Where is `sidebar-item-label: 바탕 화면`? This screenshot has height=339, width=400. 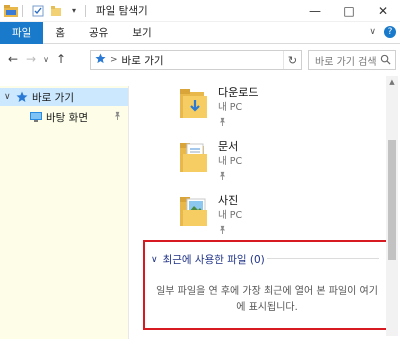
sidebar-item-label: 바탕 화면 is located at coordinates (67, 117).